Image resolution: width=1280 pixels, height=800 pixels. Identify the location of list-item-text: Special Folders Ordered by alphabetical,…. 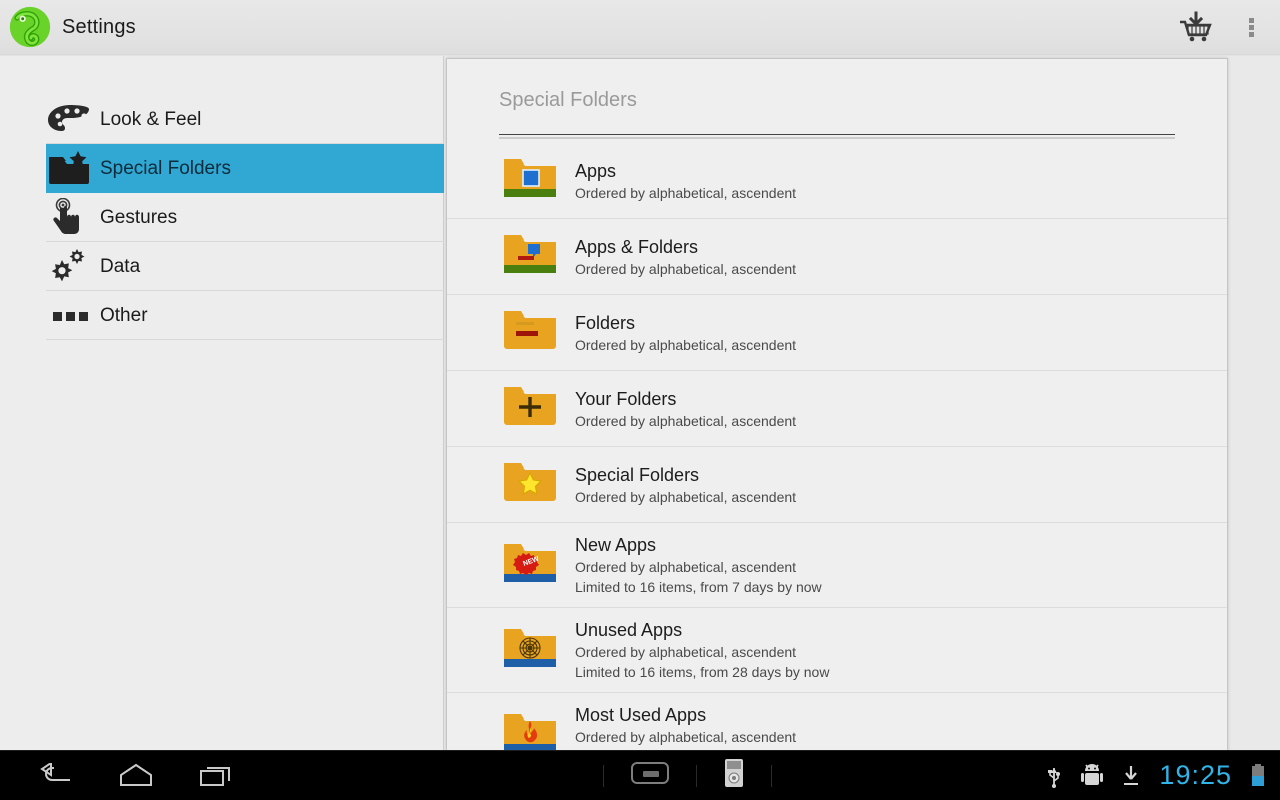
(901, 485).